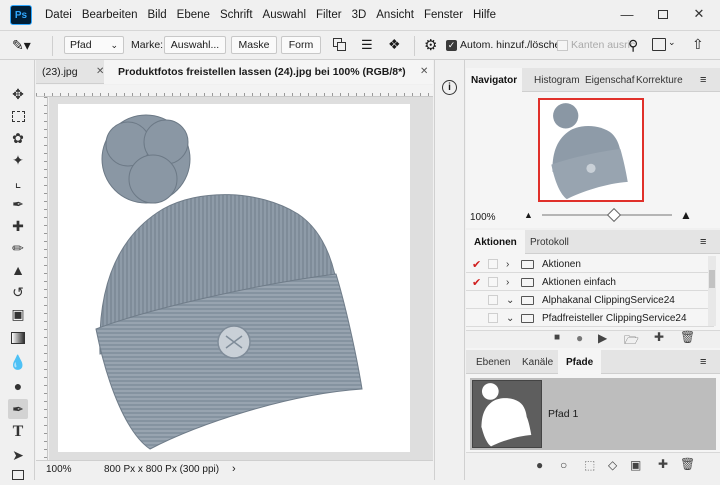 This screenshot has width=720, height=485. Describe the element at coordinates (686, 215) in the screenshot. I see `zoom-in-icon: ▲` at that location.